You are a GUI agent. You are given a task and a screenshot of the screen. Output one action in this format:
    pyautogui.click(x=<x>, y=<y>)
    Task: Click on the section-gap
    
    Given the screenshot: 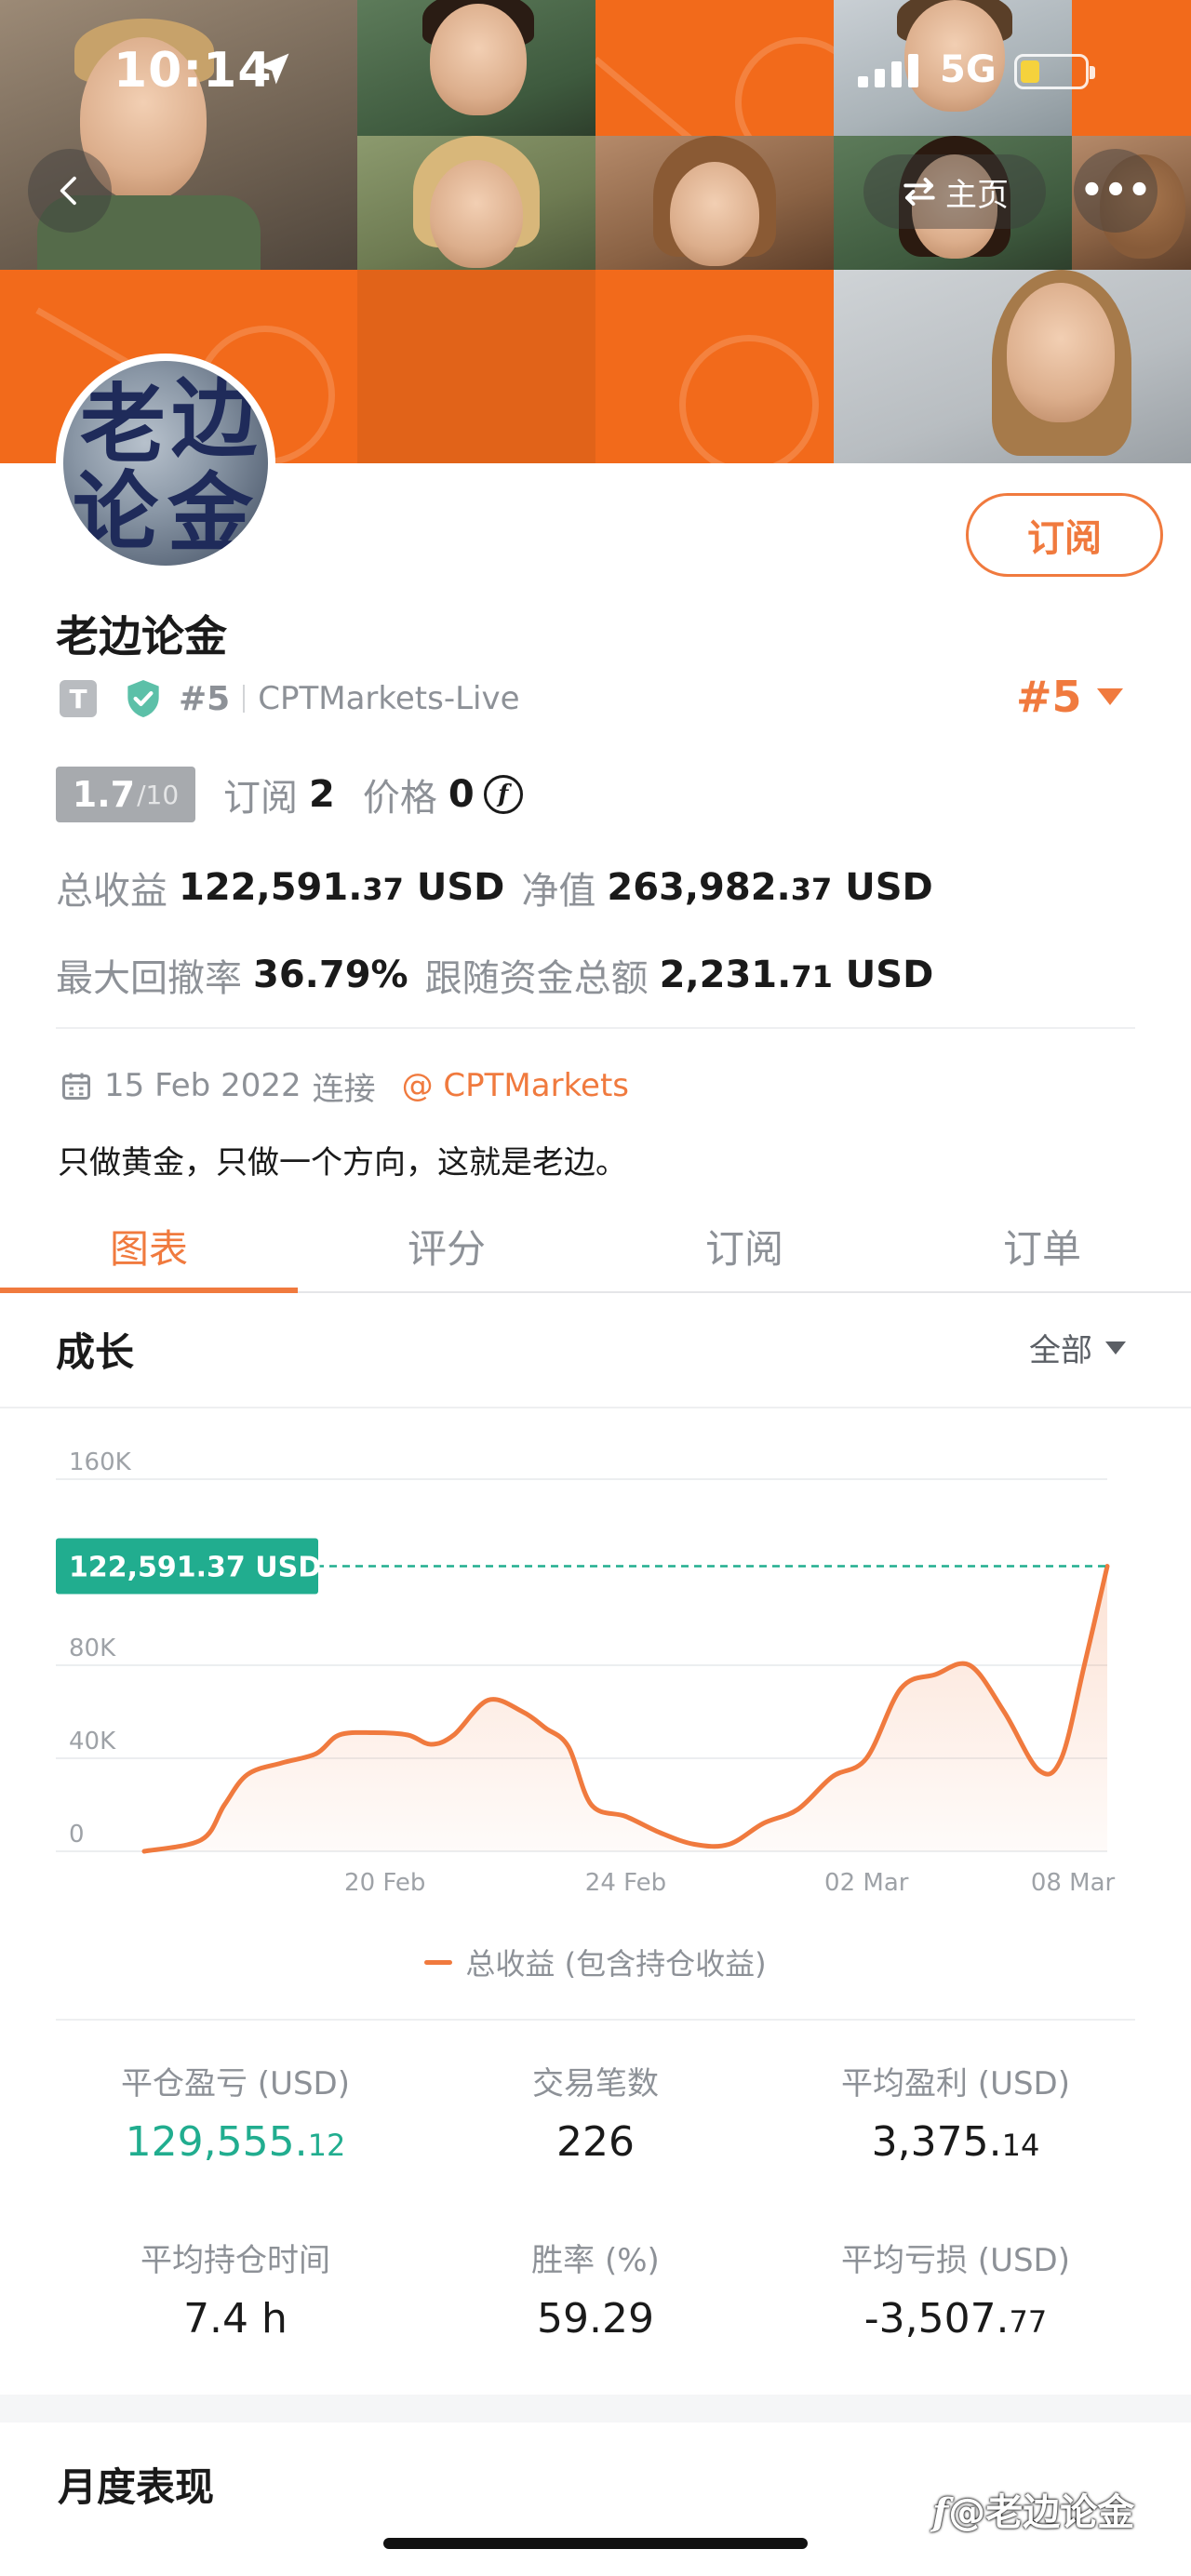 What is the action you would take?
    pyautogui.click(x=595, y=2409)
    